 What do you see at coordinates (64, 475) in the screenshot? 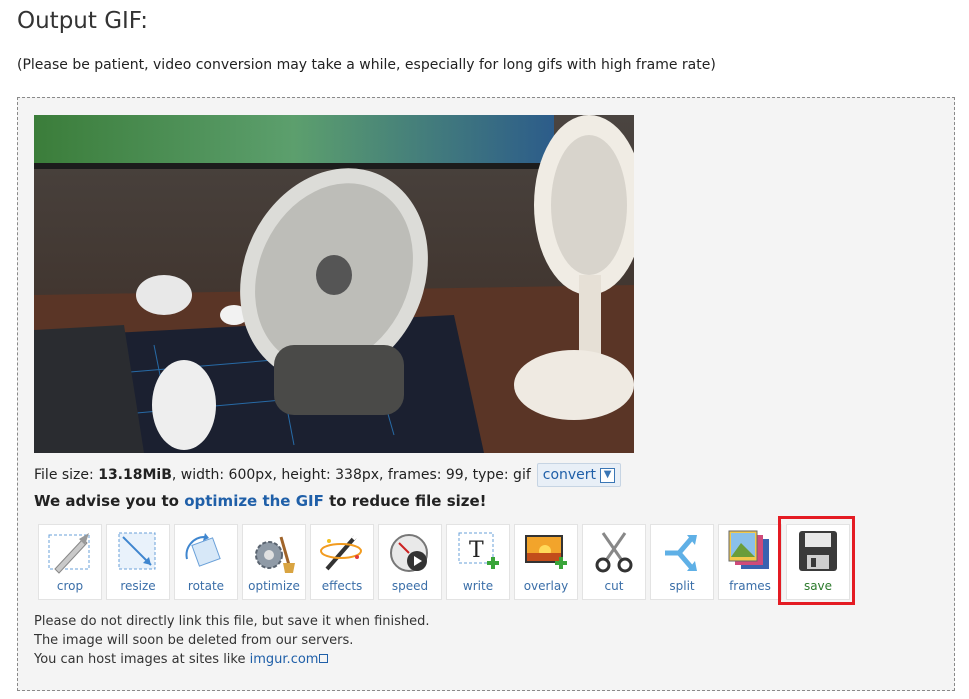
I see `file-size-label: File size:` at bounding box center [64, 475].